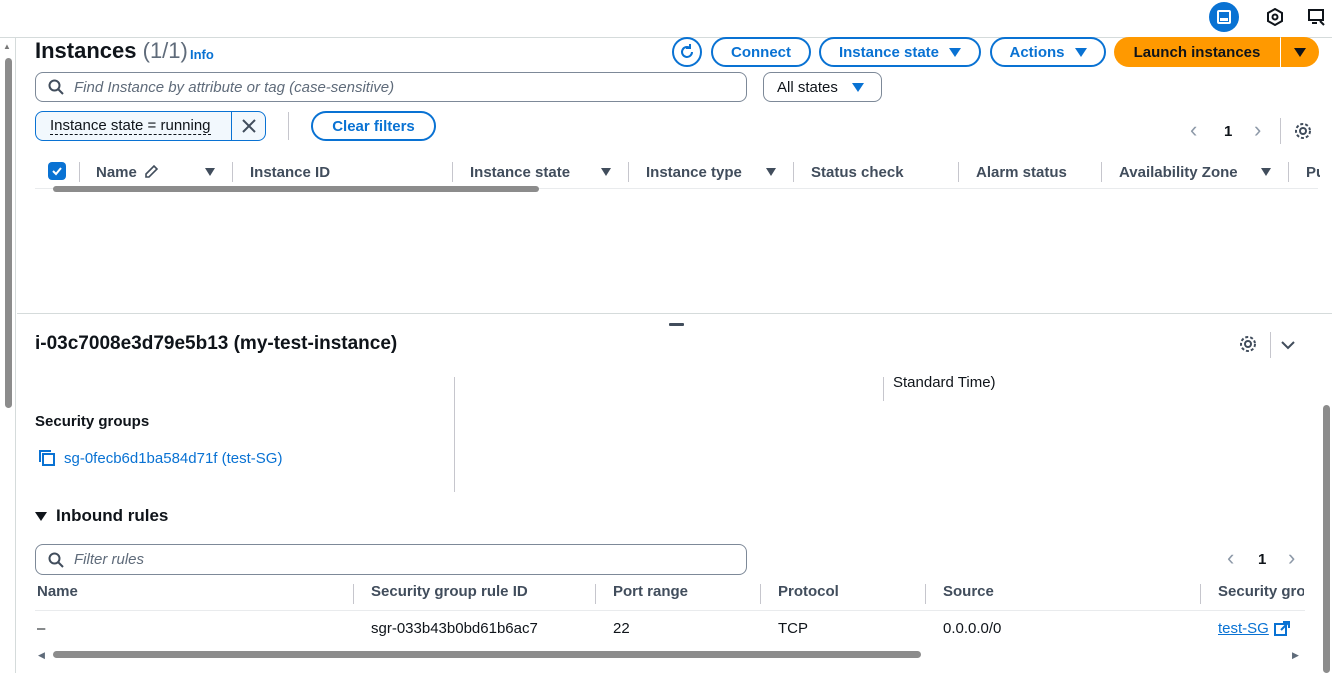  Describe the element at coordinates (968, 591) in the screenshot. I see `rules-col-source: Source` at that location.